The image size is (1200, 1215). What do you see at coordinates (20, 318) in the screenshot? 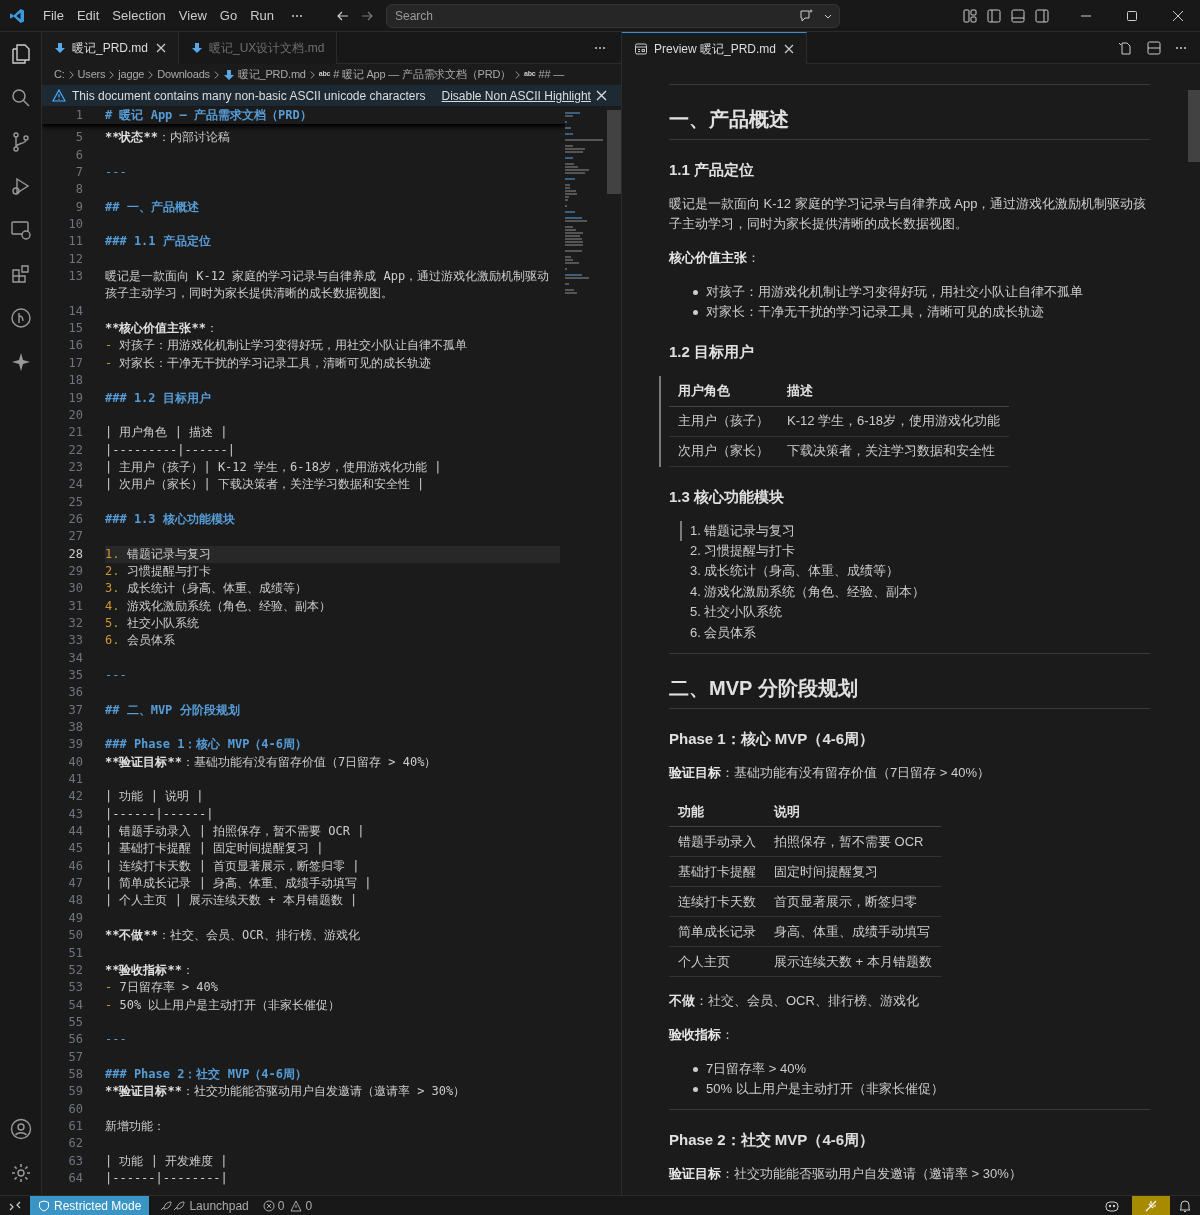
I see `branch-circle-icon` at bounding box center [20, 318].